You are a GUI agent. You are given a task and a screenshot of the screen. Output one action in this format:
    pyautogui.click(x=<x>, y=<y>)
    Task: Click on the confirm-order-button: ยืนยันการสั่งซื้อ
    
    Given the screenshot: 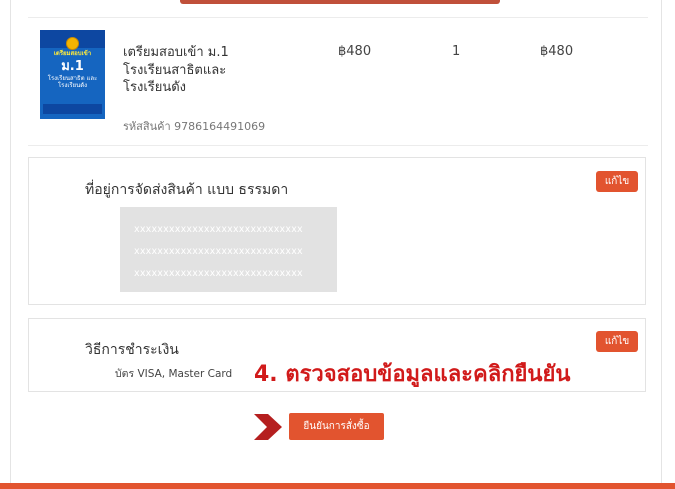 What is the action you would take?
    pyautogui.click(x=336, y=426)
    